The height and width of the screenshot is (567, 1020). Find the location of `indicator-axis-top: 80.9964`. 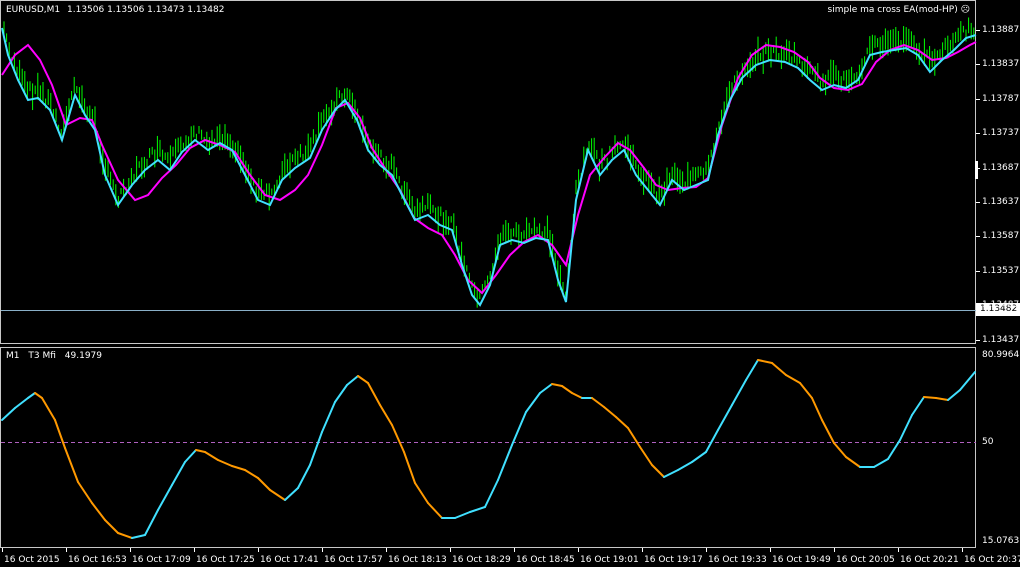

indicator-axis-top: 80.9964 is located at coordinates (1001, 355).